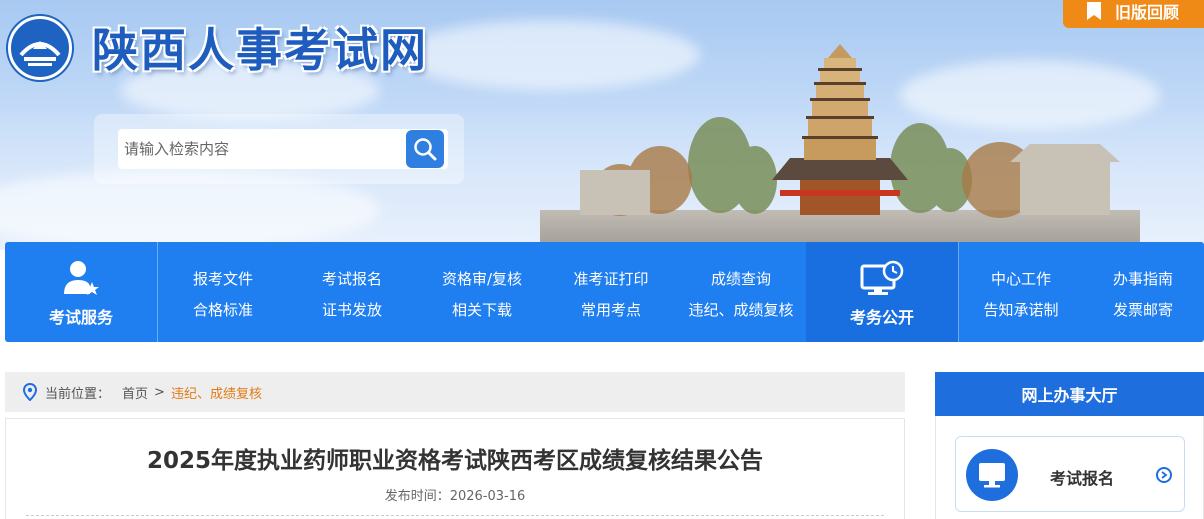 This screenshot has width=1204, height=519. I want to click on breadcrumb-home-link: 首页, so click(135, 392).